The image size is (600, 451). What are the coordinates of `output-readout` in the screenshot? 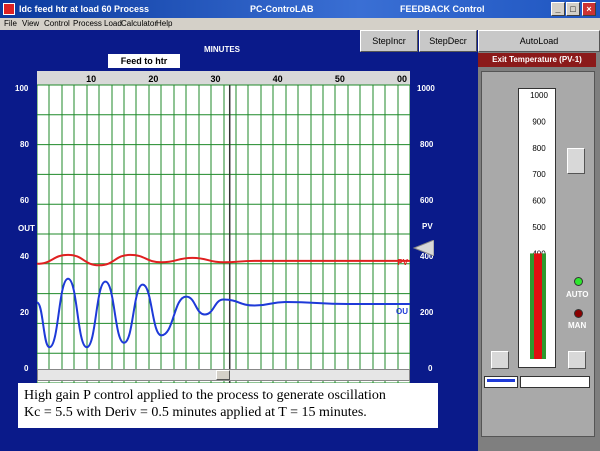 It's located at (555, 382).